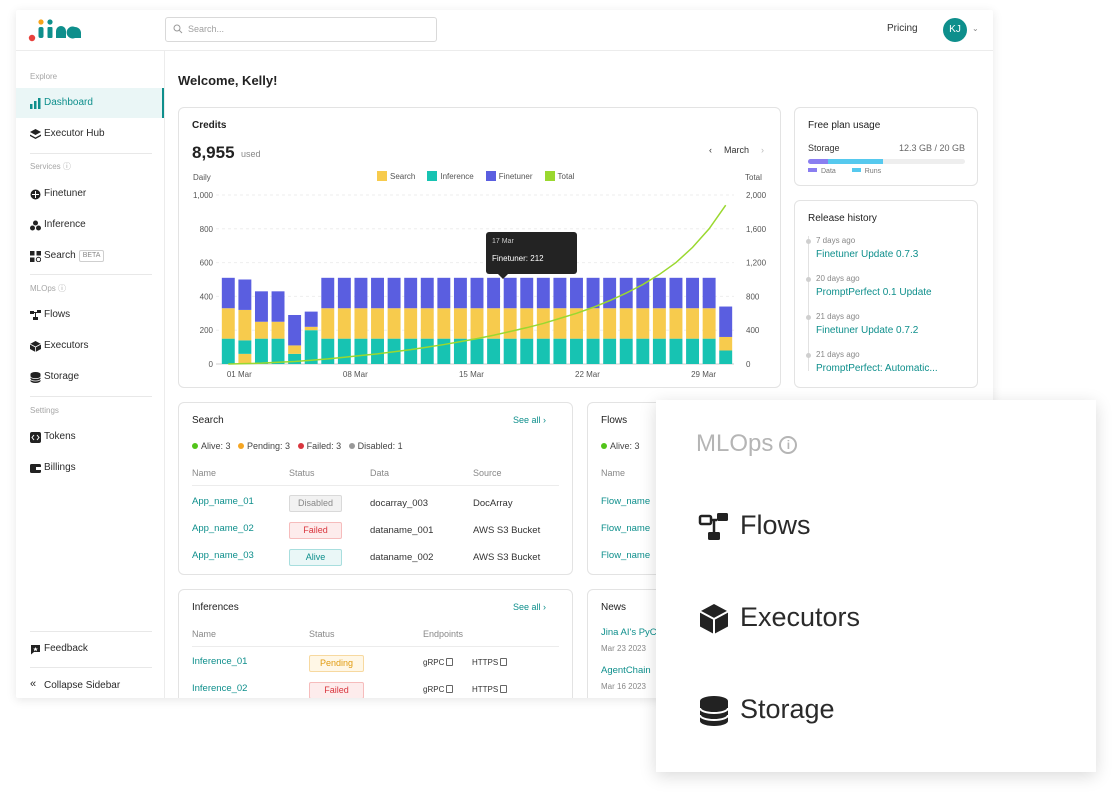 This screenshot has width=1112, height=796. Describe the element at coordinates (90, 377) in the screenshot. I see `sidebar-item-storage: Storage` at that location.